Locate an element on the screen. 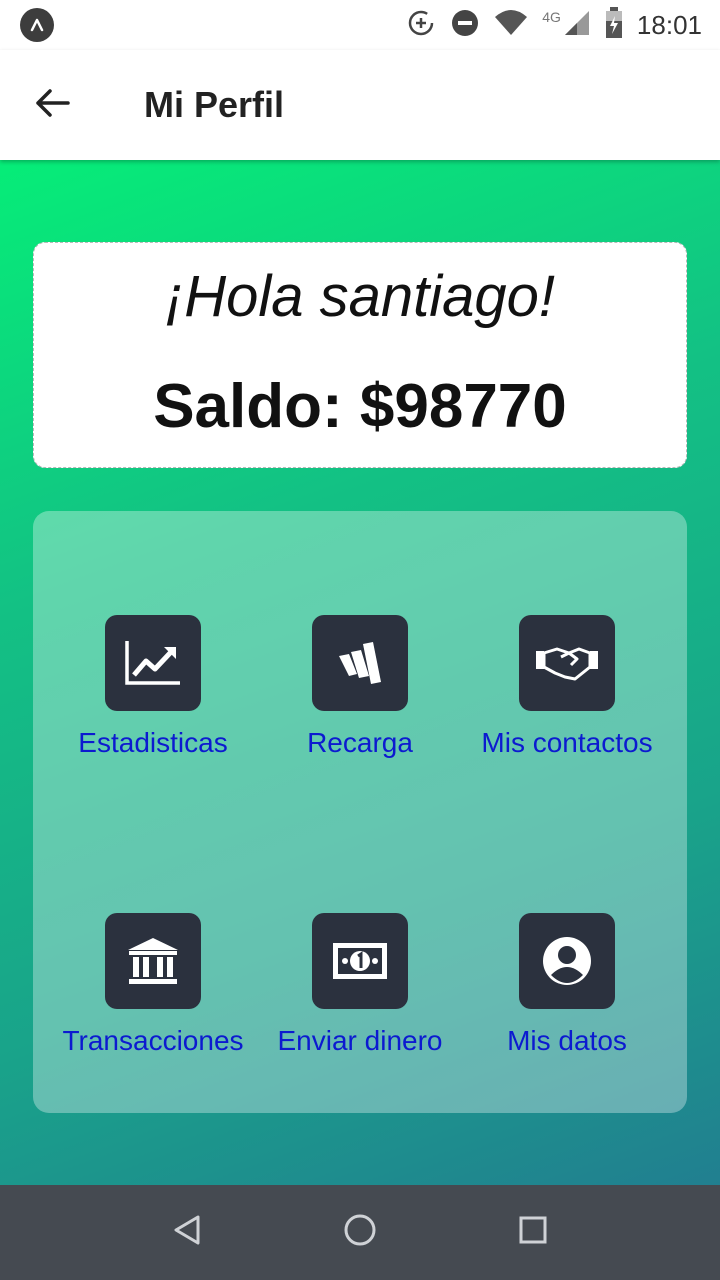 Image resolution: width=720 pixels, height=1280 pixels. back-triangle-icon is located at coordinates (187, 1232).